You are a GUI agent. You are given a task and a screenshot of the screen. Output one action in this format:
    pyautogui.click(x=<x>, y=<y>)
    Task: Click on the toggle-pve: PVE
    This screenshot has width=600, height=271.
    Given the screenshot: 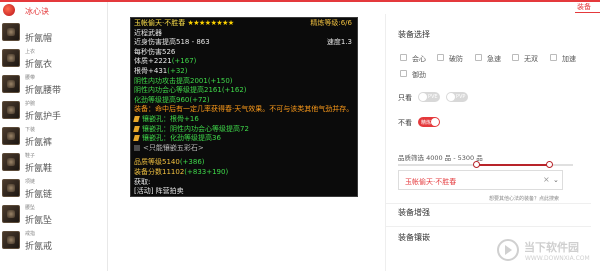 What is the action you would take?
    pyautogui.click(x=429, y=97)
    